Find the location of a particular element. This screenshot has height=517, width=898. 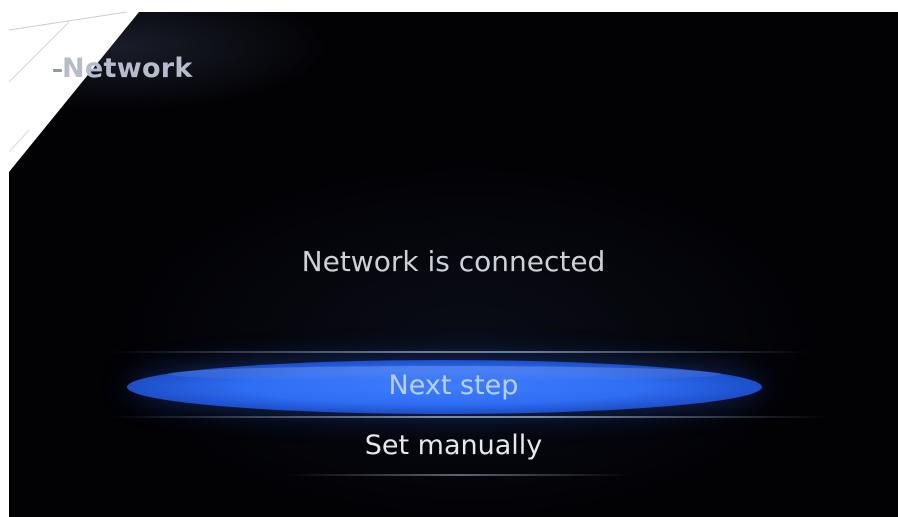

connection-status-text: Network is connected is located at coordinates (453, 261).